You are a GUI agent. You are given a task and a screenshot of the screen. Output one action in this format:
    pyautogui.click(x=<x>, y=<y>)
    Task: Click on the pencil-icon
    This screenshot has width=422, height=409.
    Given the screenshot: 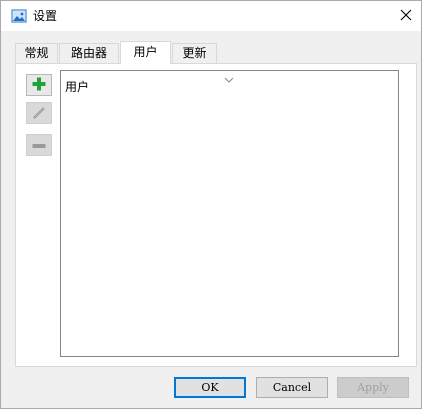 What is the action you would take?
    pyautogui.click(x=39, y=113)
    